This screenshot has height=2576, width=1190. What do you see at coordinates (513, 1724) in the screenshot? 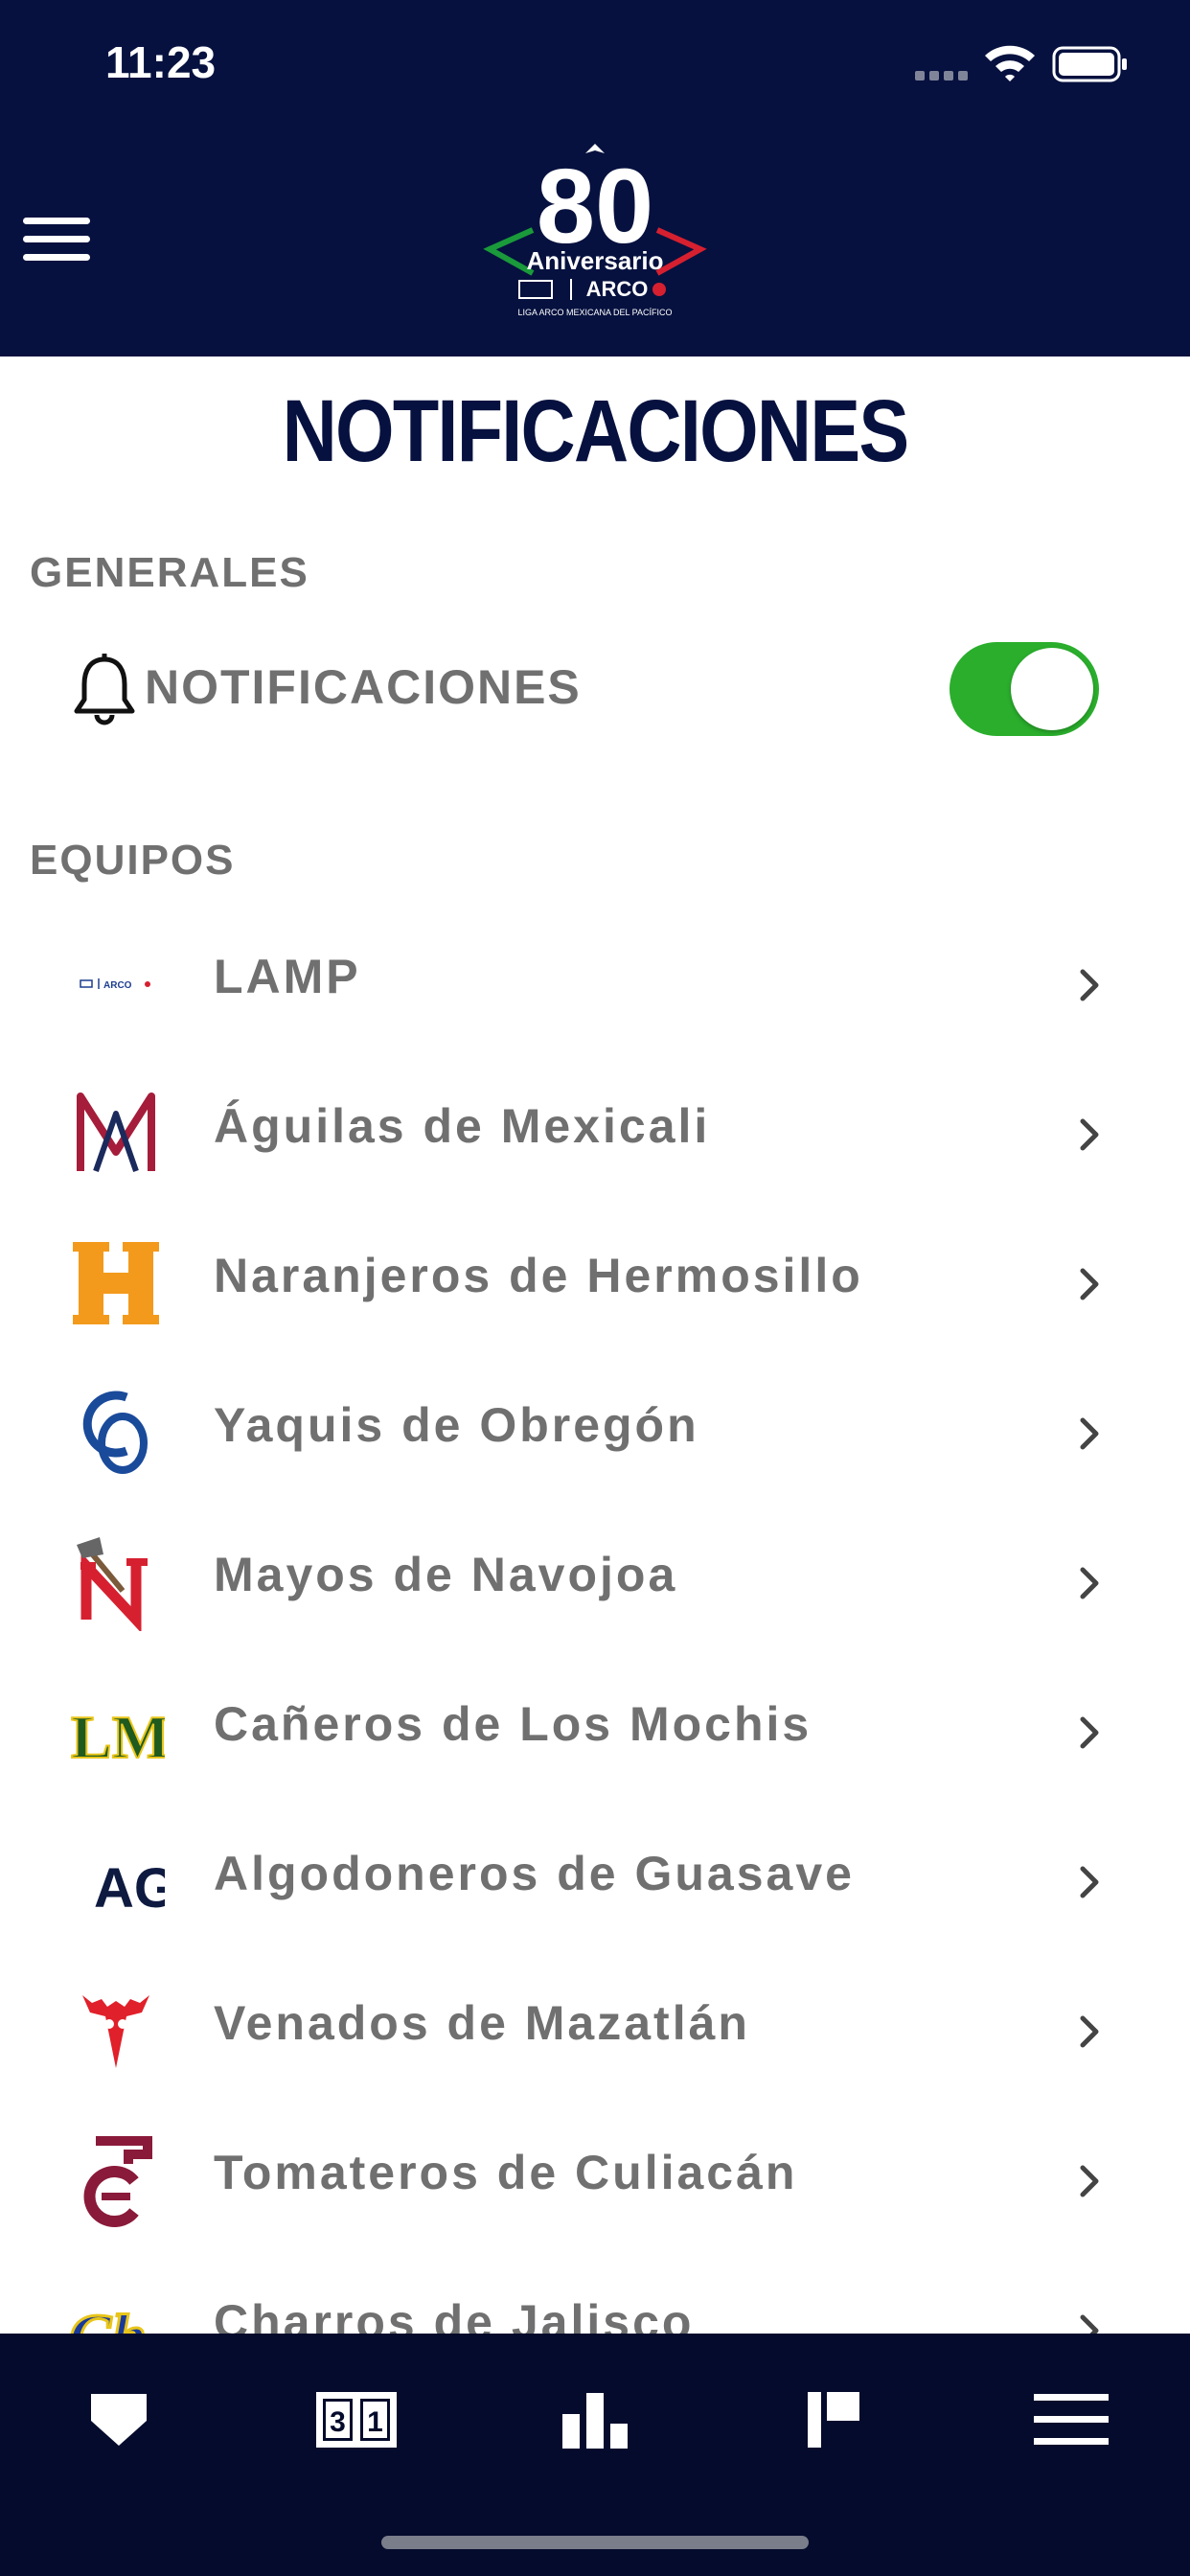
I see `team-name: Cañeros de Los Mochis` at bounding box center [513, 1724].